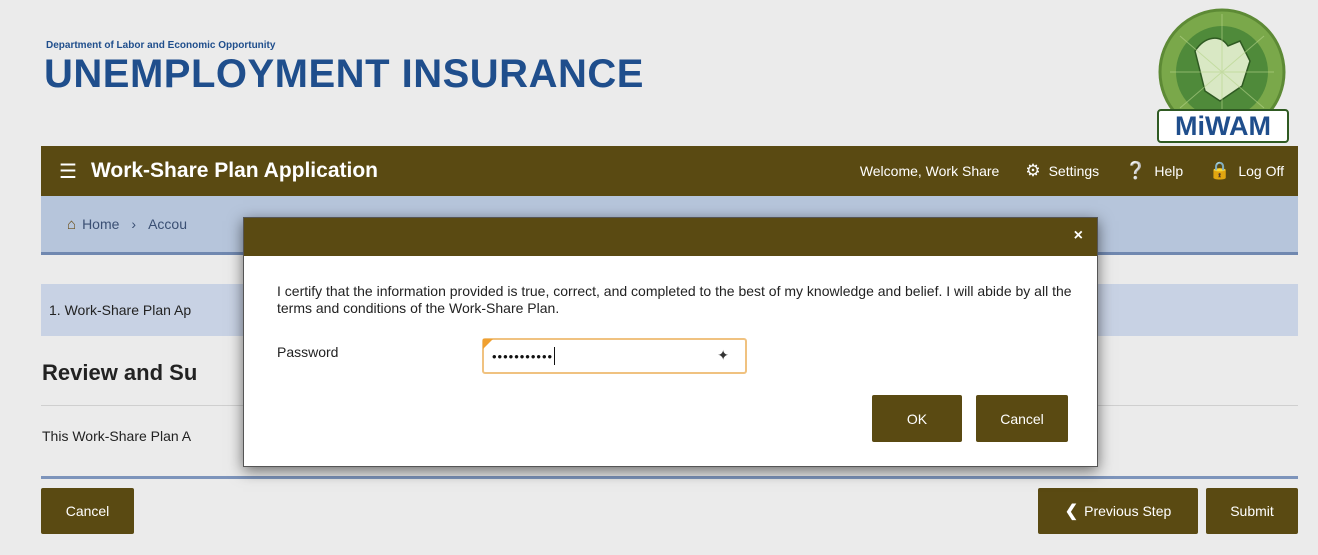  Describe the element at coordinates (670, 237) in the screenshot. I see `dialog-header: ×` at that location.